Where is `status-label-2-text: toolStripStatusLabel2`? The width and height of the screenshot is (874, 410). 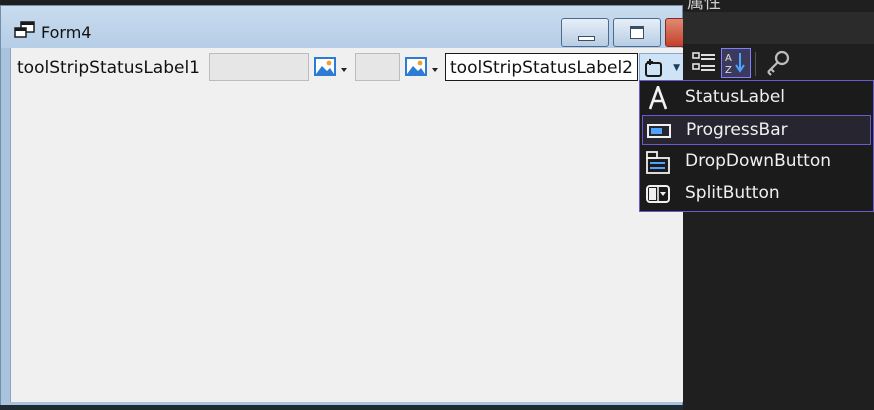 status-label-2-text: toolStripStatusLabel2 is located at coordinates (541, 68).